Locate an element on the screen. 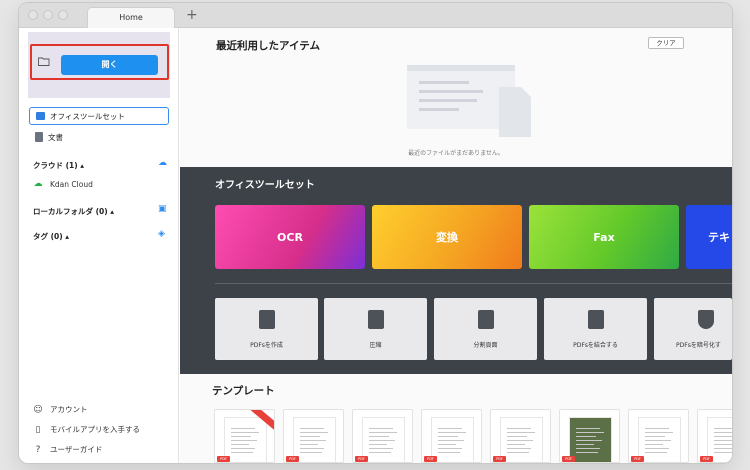 This screenshot has width=750, height=470. minimize-window-button is located at coordinates (48, 15).